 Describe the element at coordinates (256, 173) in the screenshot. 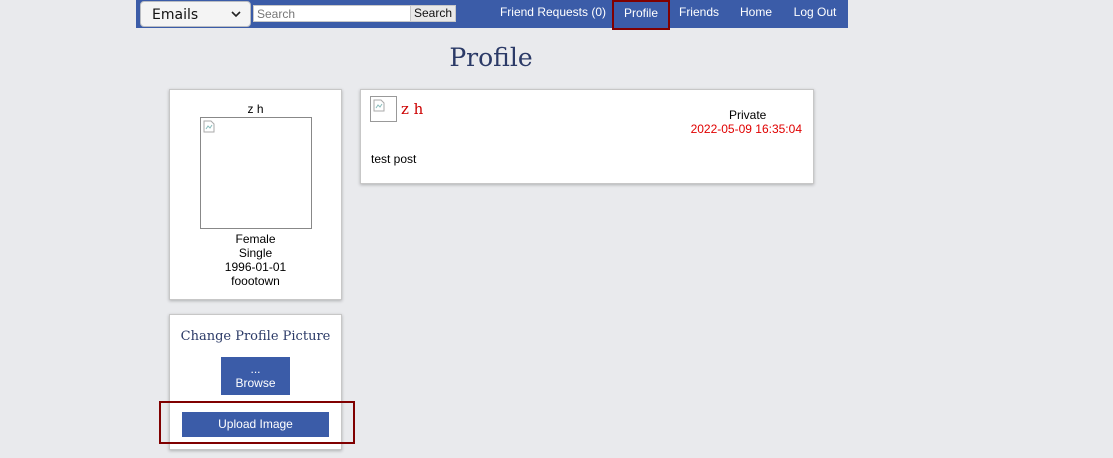

I see `profile-picture` at that location.